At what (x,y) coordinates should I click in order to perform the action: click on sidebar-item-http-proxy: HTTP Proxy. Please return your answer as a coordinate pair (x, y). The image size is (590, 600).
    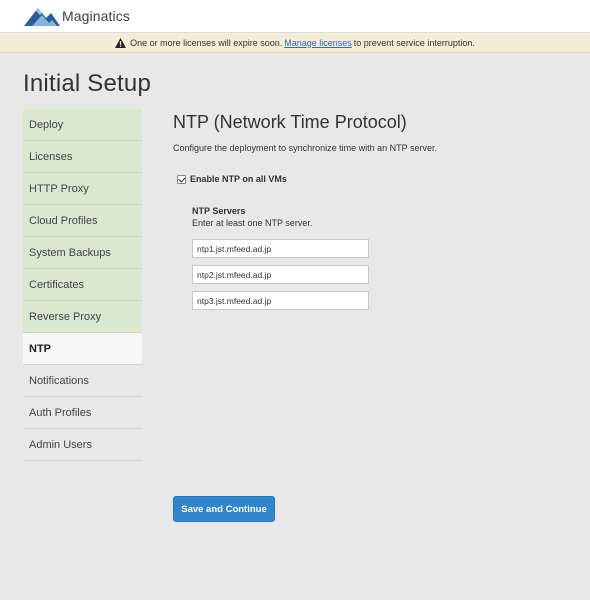
    Looking at the image, I should click on (82, 189).